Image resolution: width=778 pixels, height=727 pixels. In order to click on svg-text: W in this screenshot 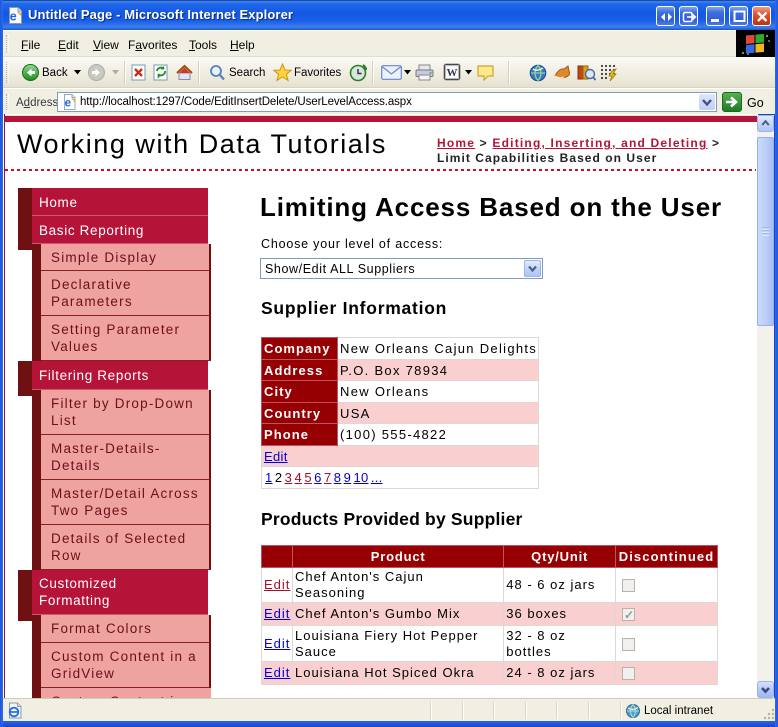, I will do `click(452, 73)`.